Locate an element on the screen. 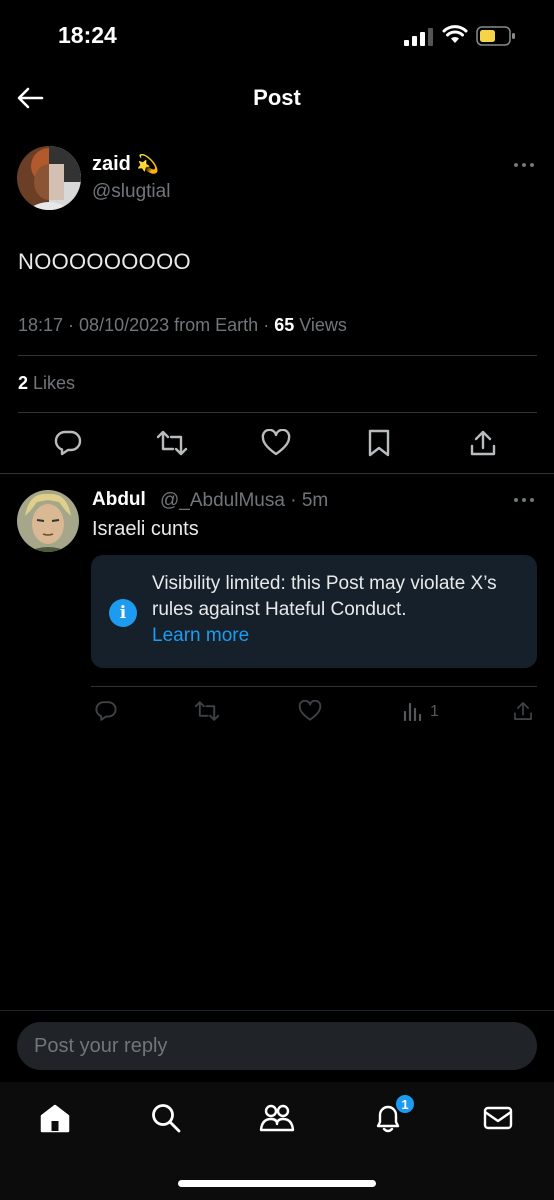  bookmark-button is located at coordinates (379, 443).